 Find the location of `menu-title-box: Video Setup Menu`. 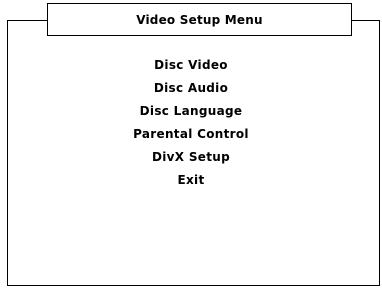

menu-title-box: Video Setup Menu is located at coordinates (199, 19).